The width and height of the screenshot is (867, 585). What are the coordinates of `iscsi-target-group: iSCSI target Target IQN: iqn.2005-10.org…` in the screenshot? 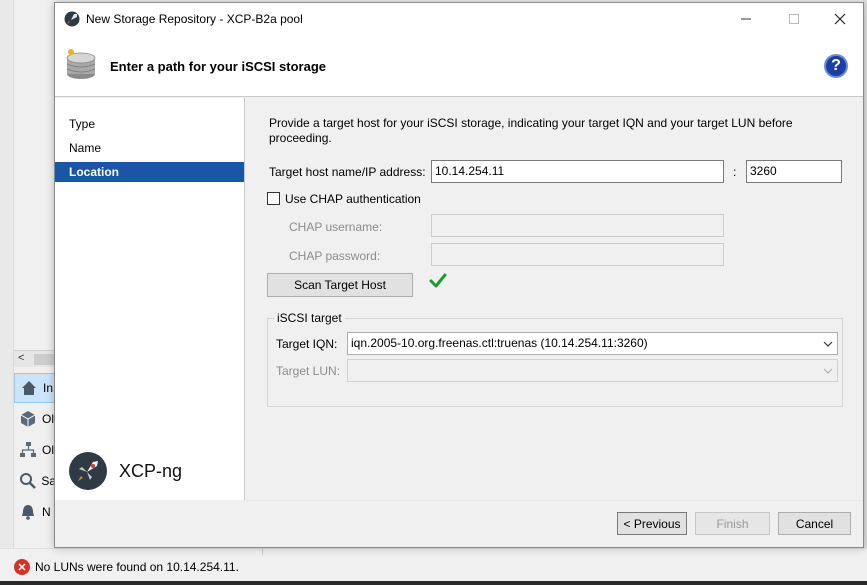 It's located at (555, 359).